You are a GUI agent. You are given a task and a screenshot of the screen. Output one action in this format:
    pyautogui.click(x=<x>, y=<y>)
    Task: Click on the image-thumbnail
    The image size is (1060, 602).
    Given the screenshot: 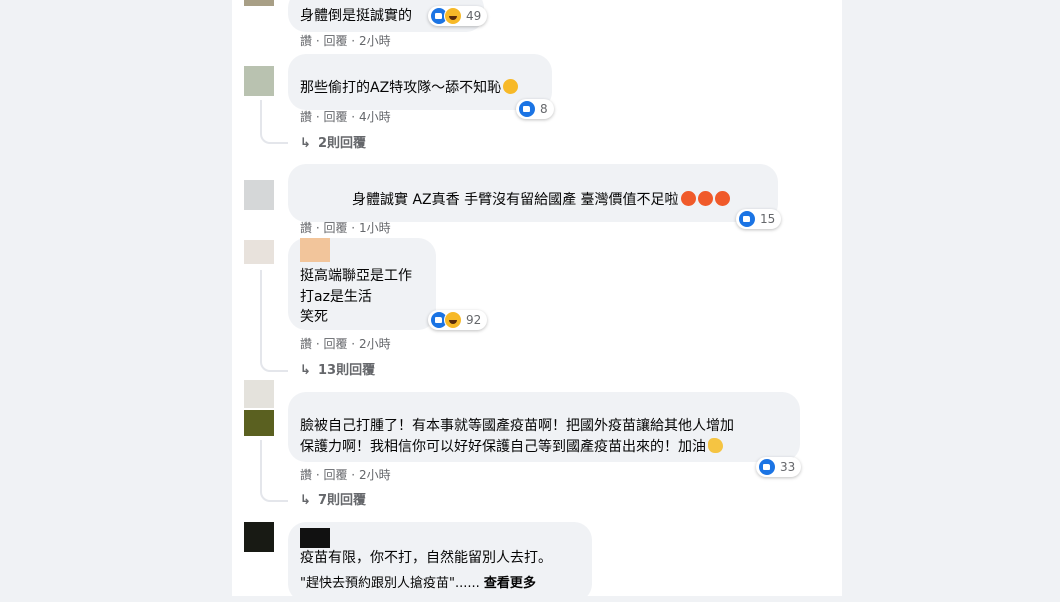 What is the action you would take?
    pyautogui.click(x=315, y=250)
    